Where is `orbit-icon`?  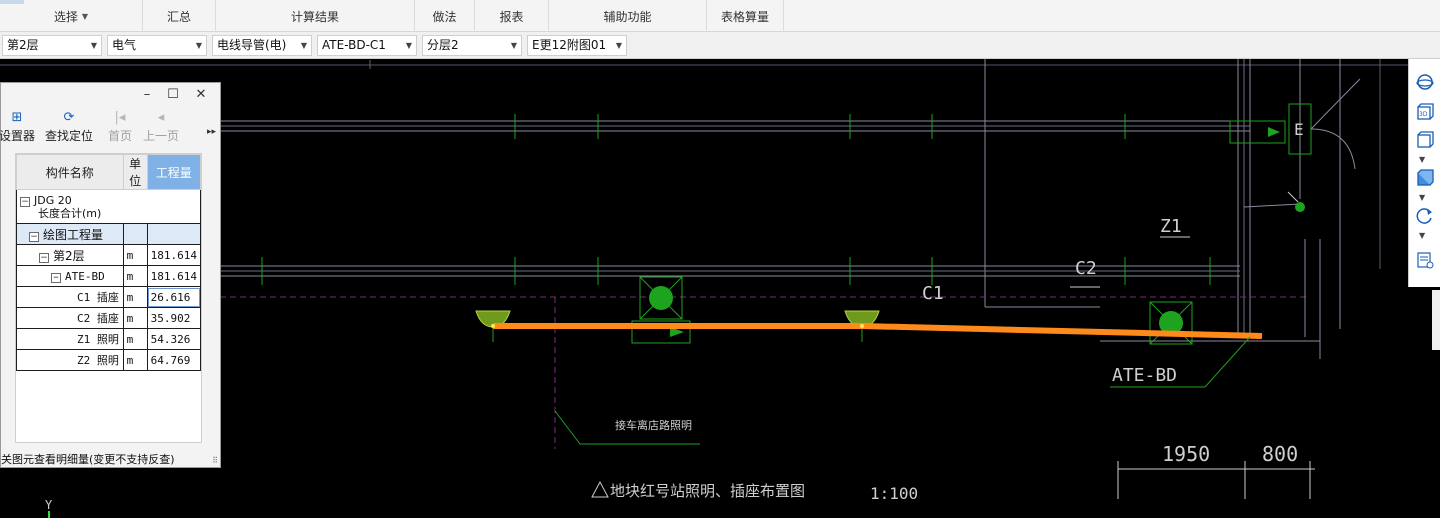 orbit-icon is located at coordinates (1425, 82).